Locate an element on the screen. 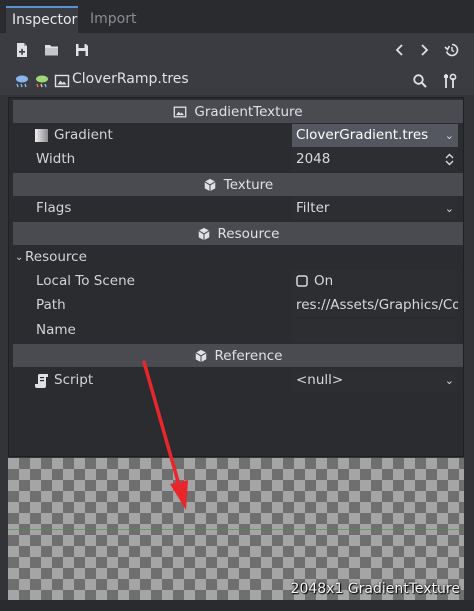 Image resolution: width=474 pixels, height=611 pixels. annotation-arrow-head is located at coordinates (179, 495).